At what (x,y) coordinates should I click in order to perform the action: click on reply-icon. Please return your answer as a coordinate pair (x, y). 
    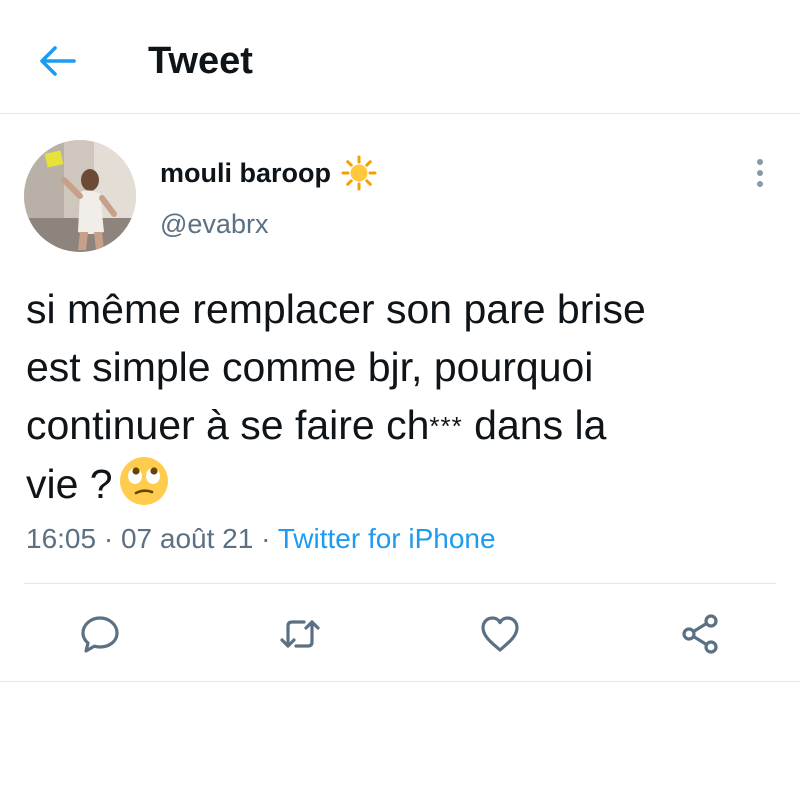
    Looking at the image, I should click on (100, 634).